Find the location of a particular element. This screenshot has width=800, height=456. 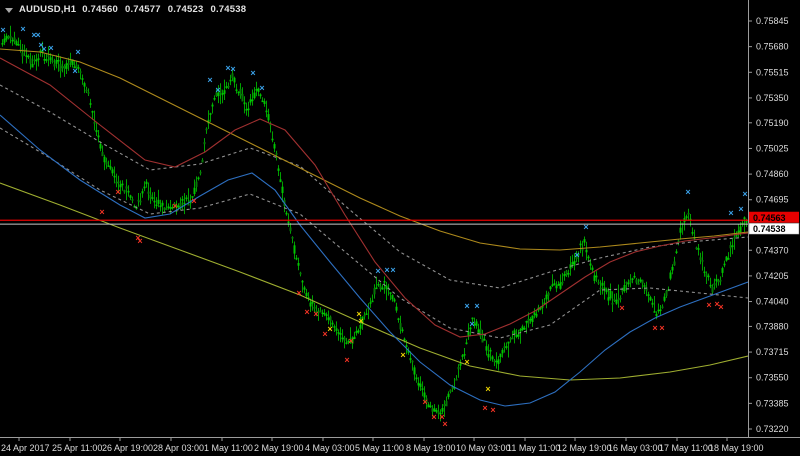

price-axis-label: 0.73715 is located at coordinates (772, 352).